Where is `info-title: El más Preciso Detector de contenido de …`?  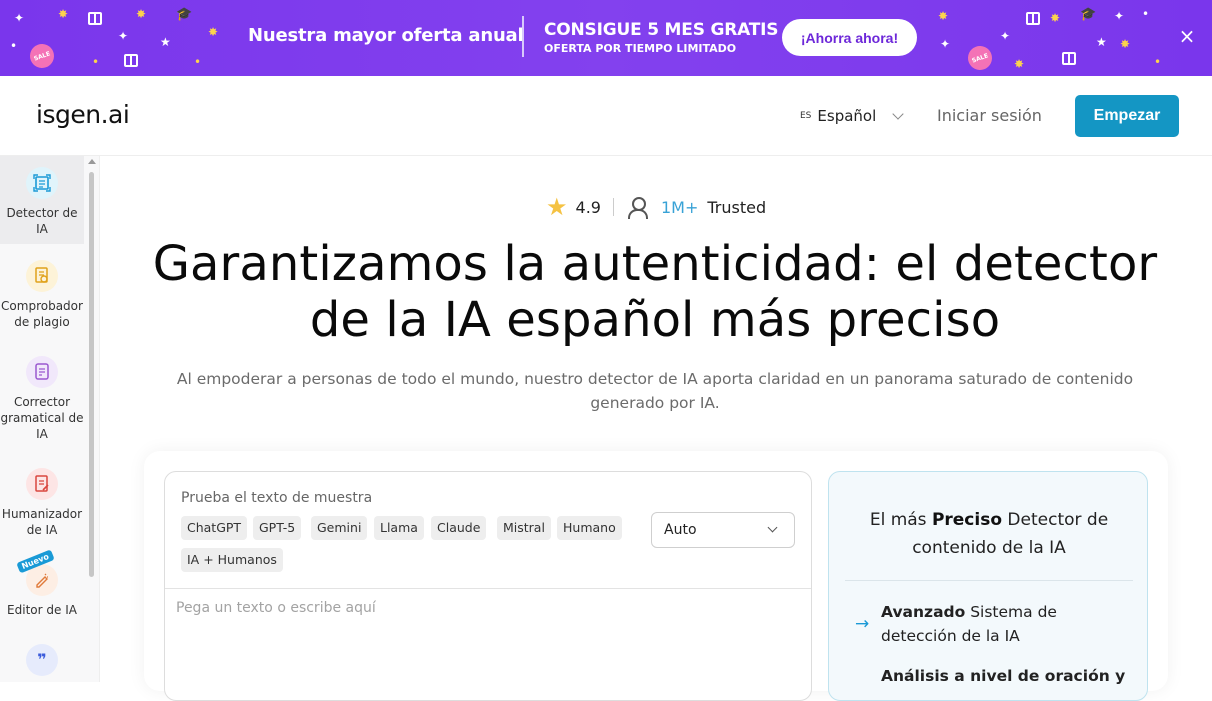
info-title: El más Preciso Detector de contenido de … is located at coordinates (989, 534).